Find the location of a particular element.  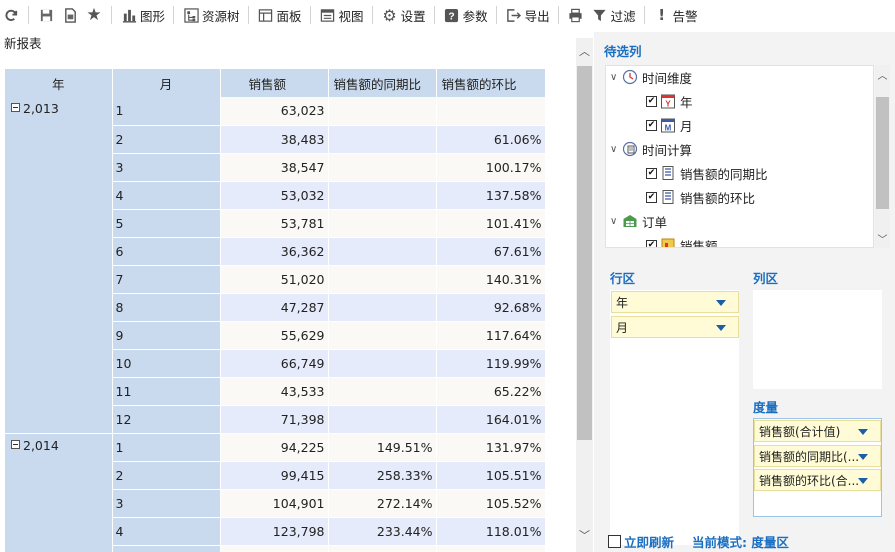

tree-node-month: ✔ M 月 is located at coordinates (669, 125).